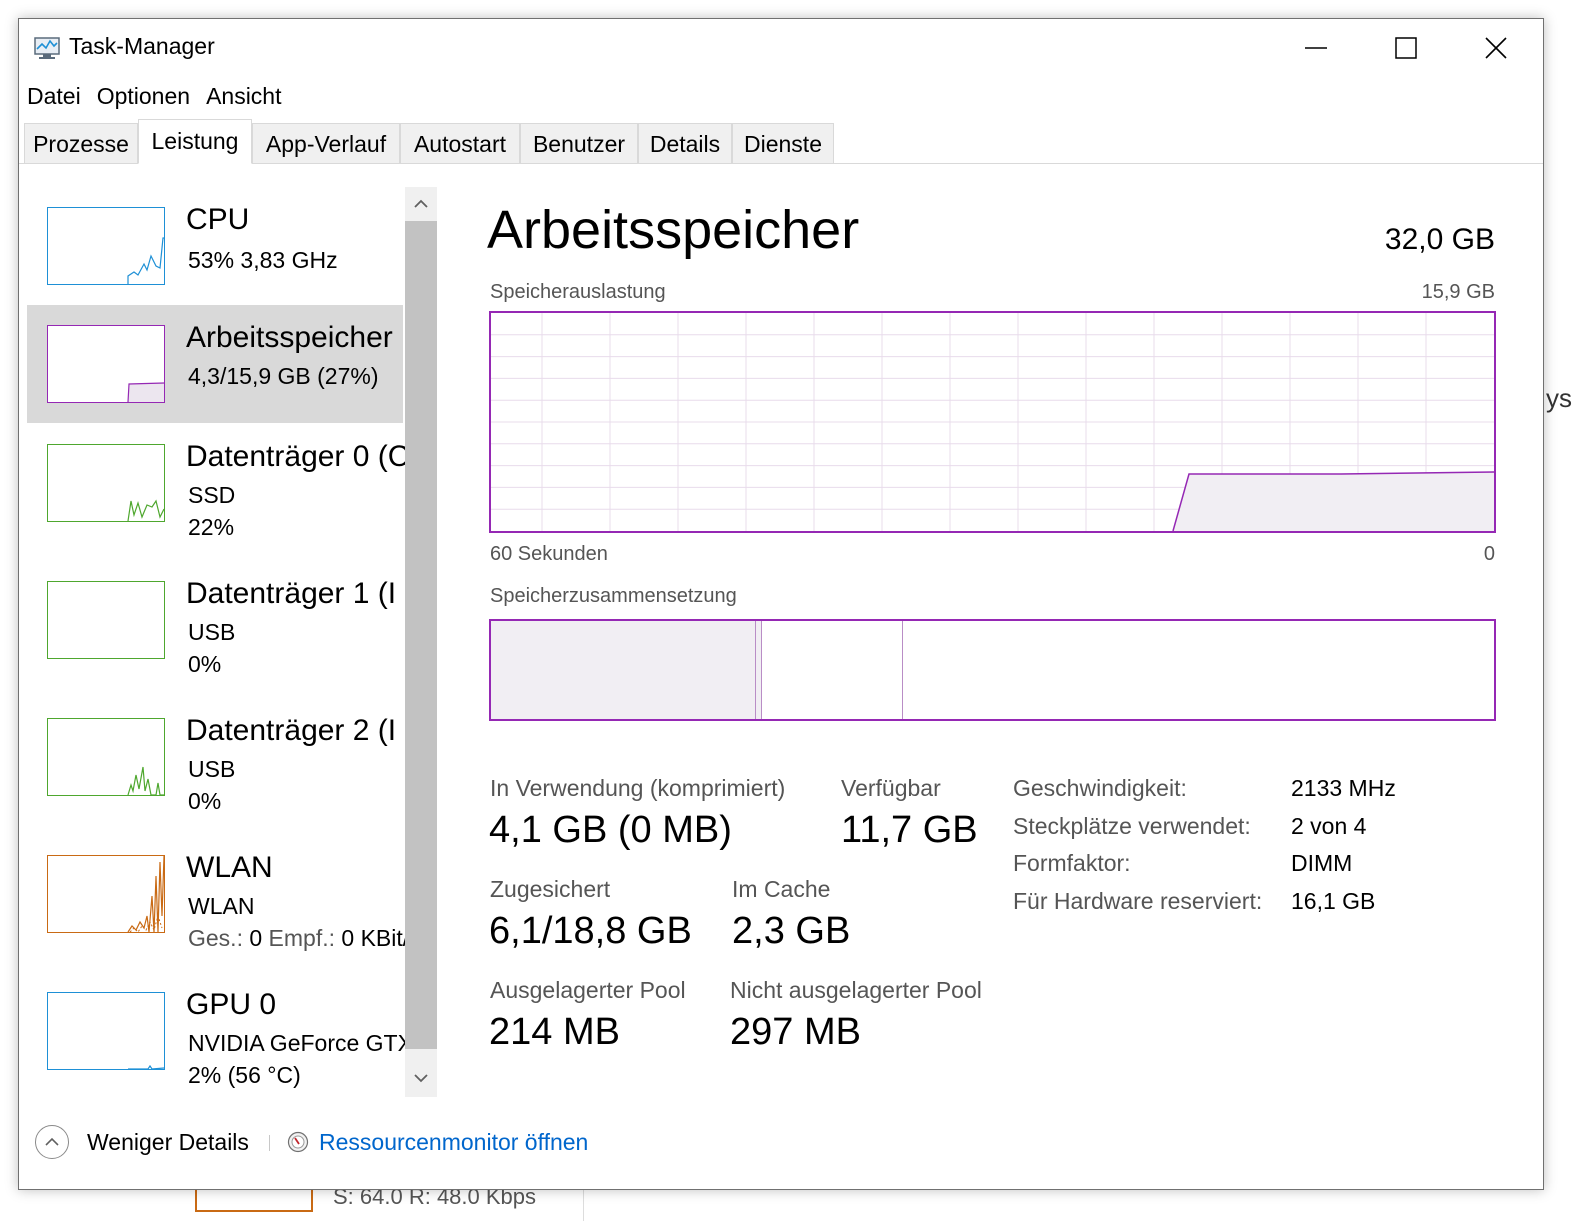 The image size is (1586, 1221). I want to click on tab-dienste: Dienste, so click(783, 143).